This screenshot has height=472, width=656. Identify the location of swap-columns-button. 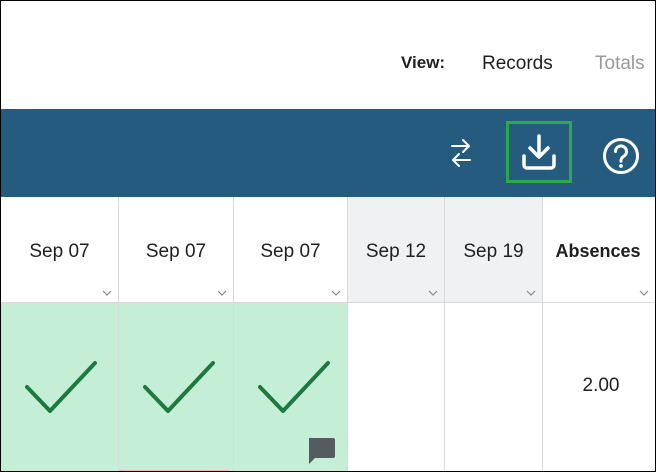
(461, 153).